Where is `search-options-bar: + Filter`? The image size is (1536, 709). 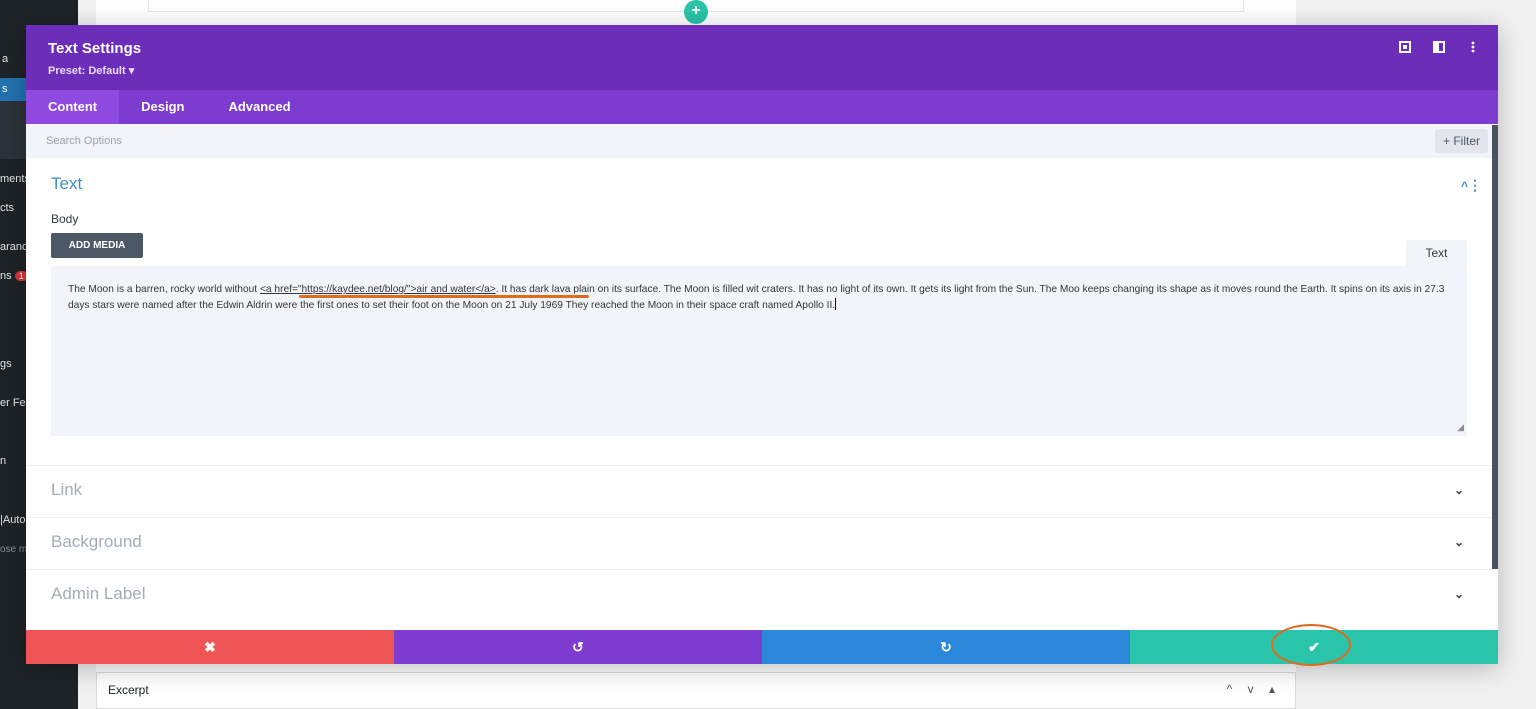 search-options-bar: + Filter is located at coordinates (762, 141).